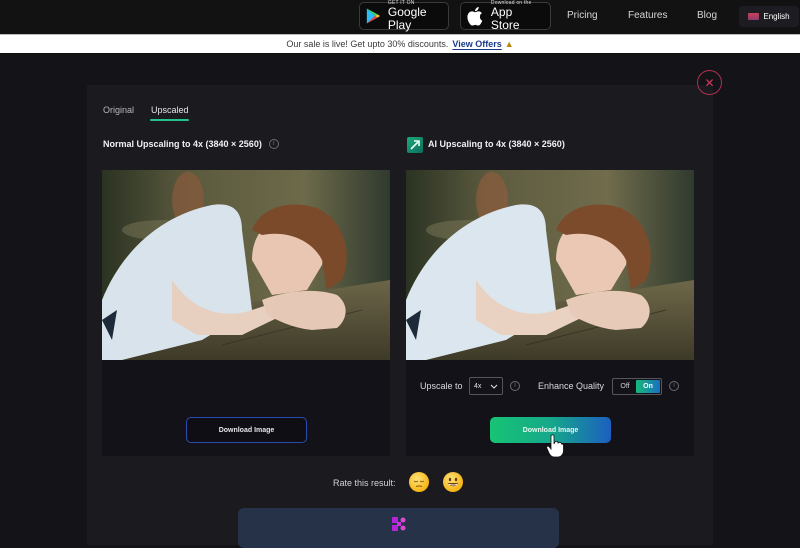 The width and height of the screenshot is (800, 548). Describe the element at coordinates (182, 144) in the screenshot. I see `normal-upscaling-title-text: Normal Upscaling to 4x (3840 × 2560)` at that location.